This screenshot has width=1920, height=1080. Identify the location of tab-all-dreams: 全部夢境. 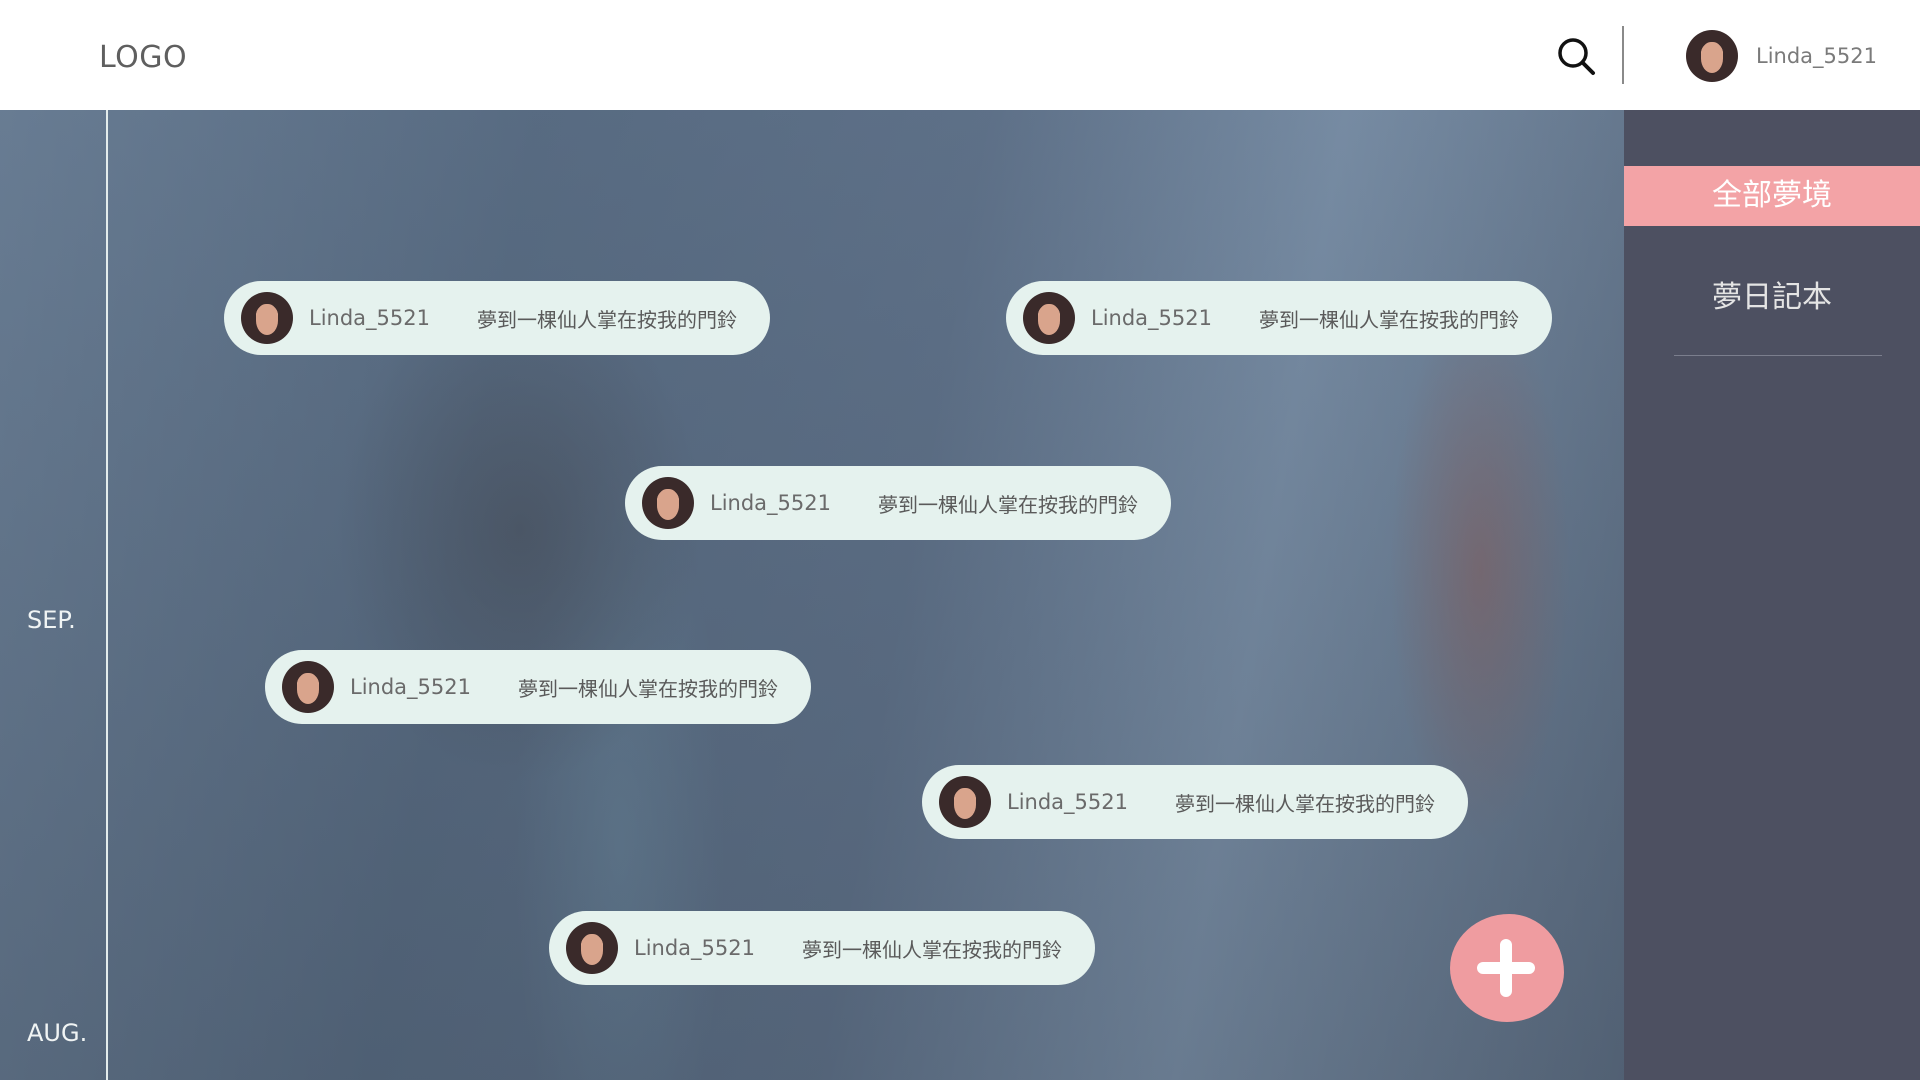
(1772, 196).